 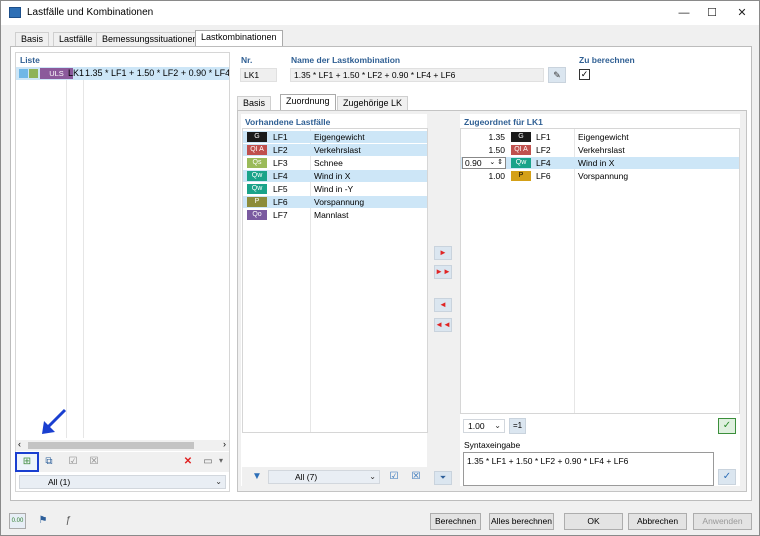 What do you see at coordinates (94, 462) in the screenshot?
I see `uncheck-all-icon: ☒` at bounding box center [94, 462].